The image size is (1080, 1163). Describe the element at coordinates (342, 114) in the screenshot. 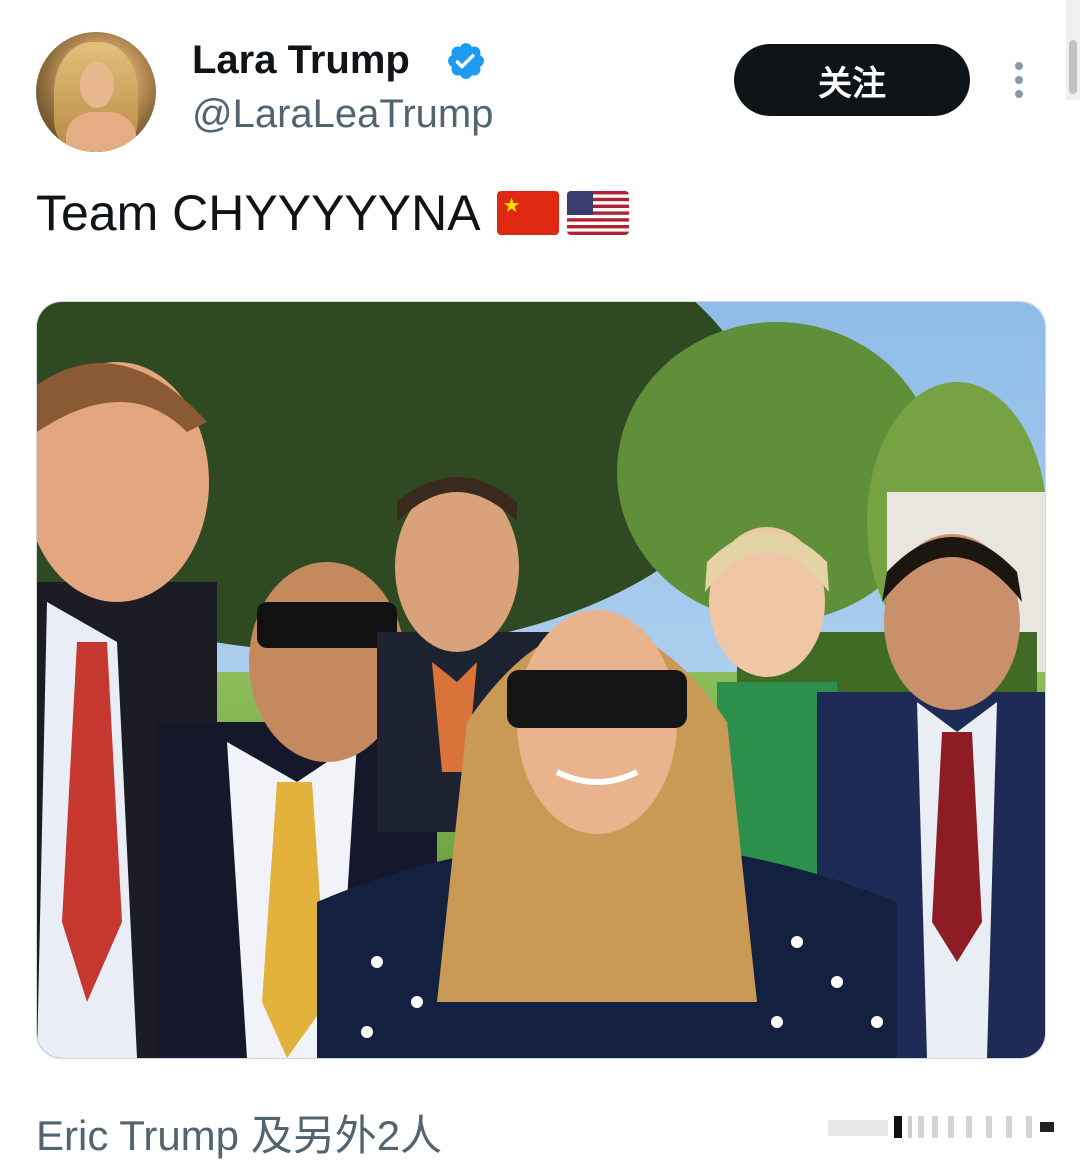

I see `author-handle: @LaraLeaTrump` at that location.